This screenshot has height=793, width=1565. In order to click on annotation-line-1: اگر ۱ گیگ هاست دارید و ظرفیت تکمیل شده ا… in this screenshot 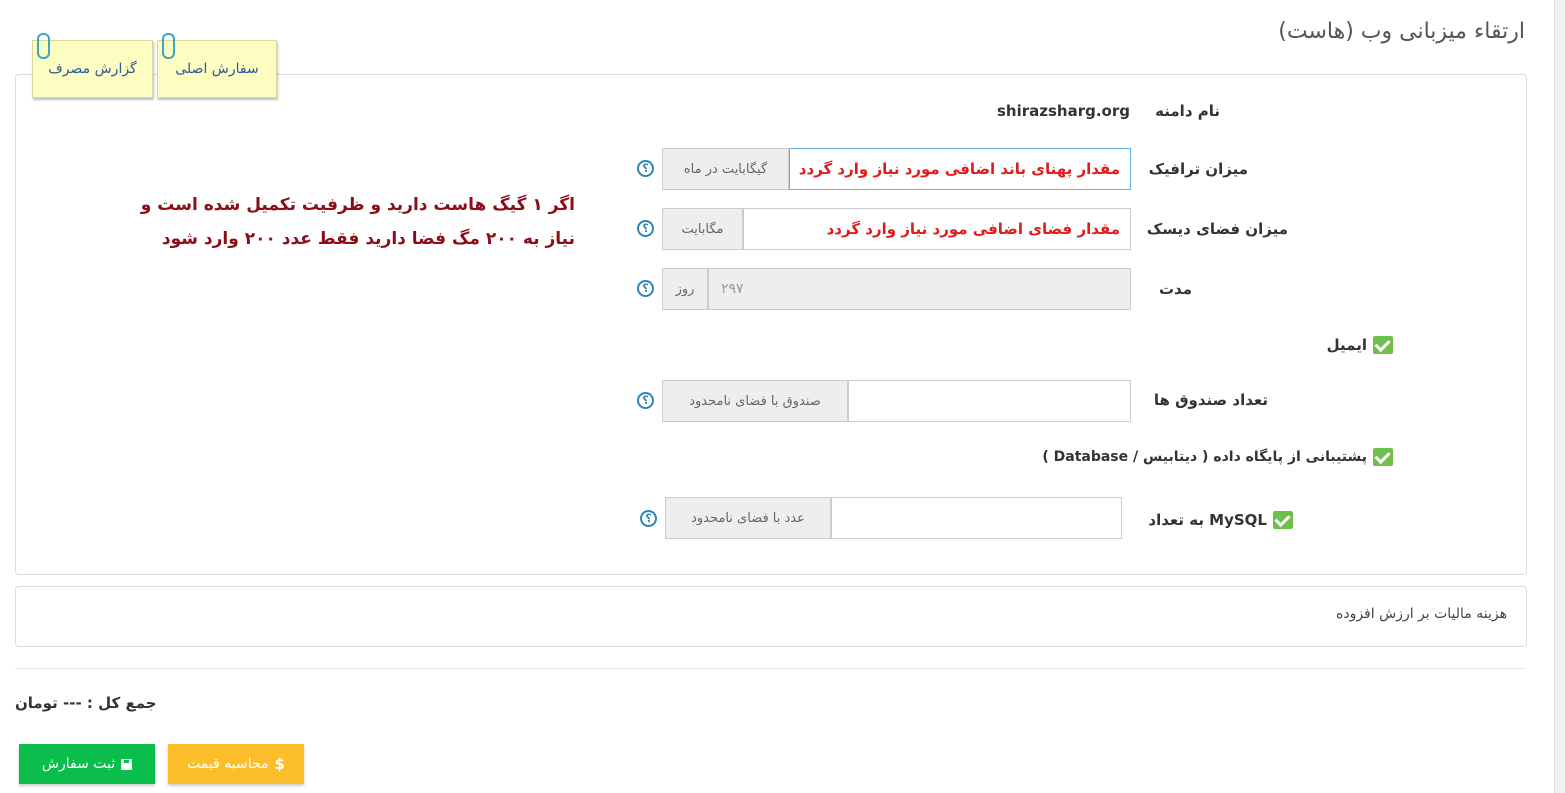, I will do `click(357, 205)`.